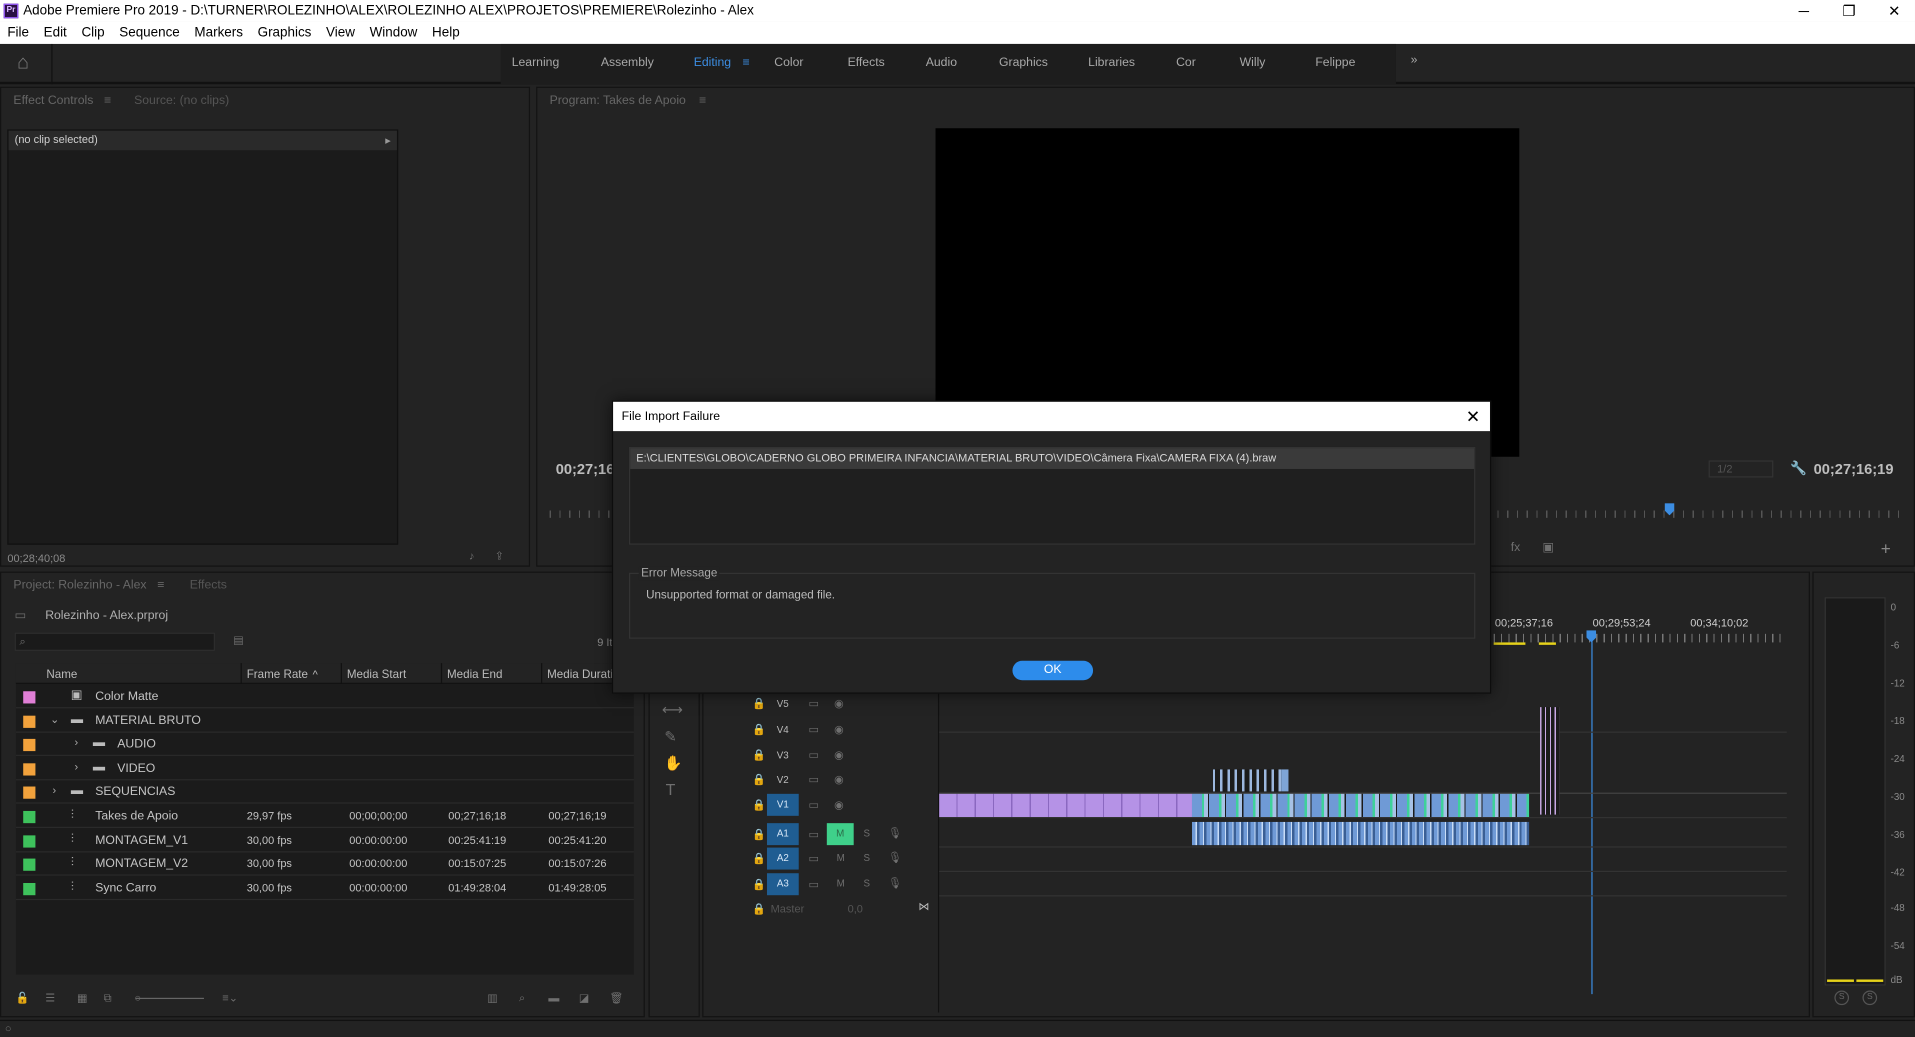  I want to click on tab-felippe: Felippe, so click(1335, 62).